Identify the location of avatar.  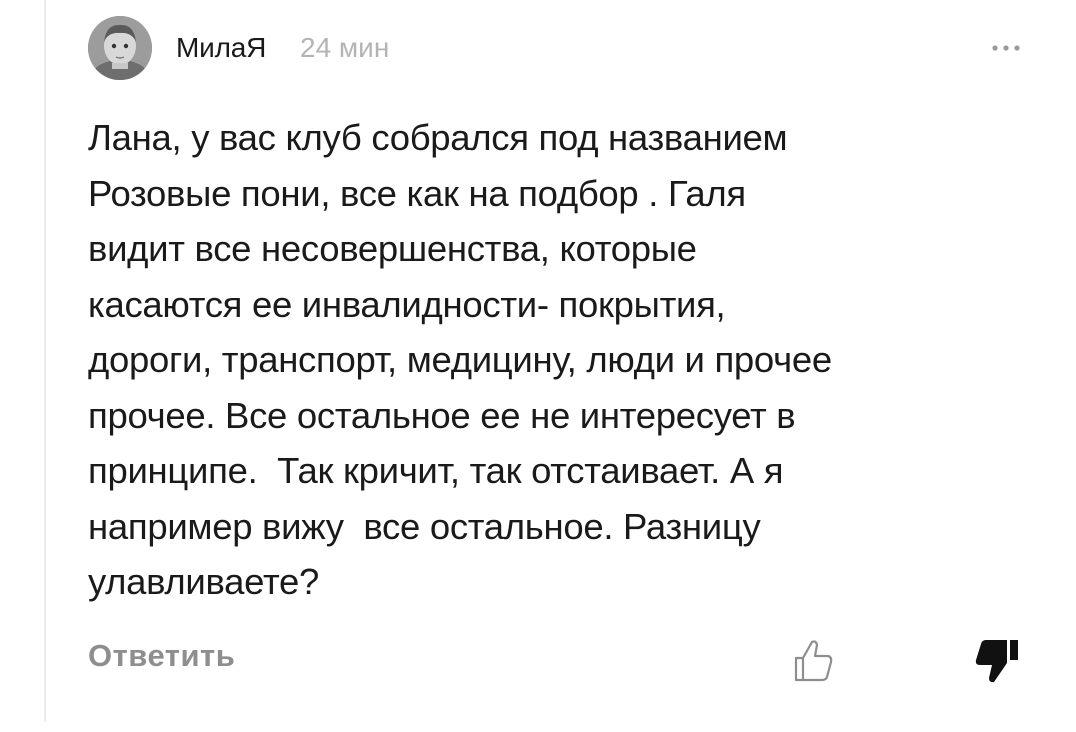
(120, 48).